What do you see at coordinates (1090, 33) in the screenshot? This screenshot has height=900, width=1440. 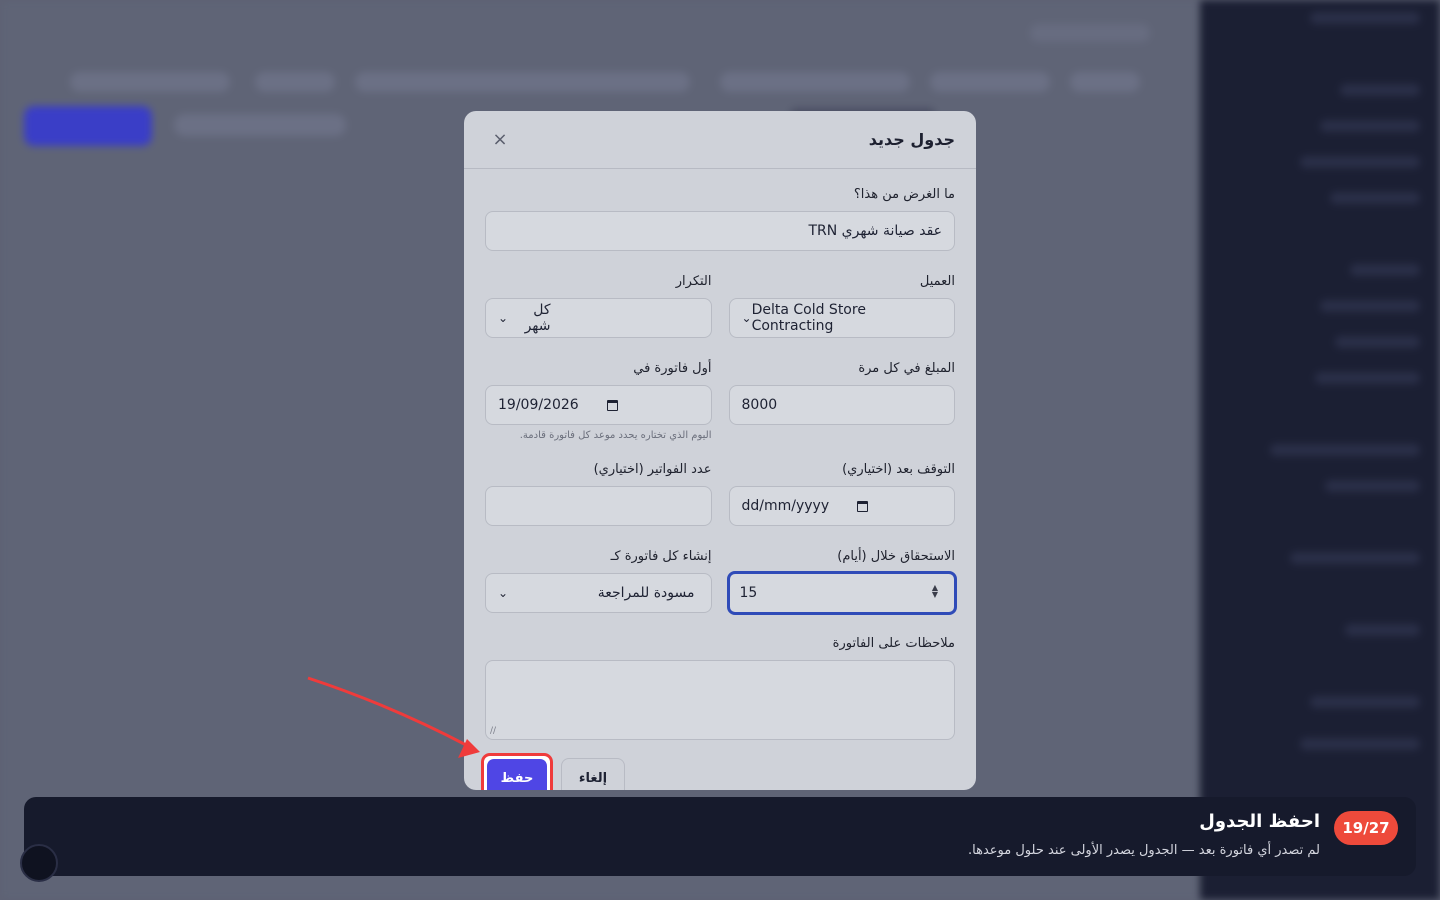 I see `background-topbar-item` at bounding box center [1090, 33].